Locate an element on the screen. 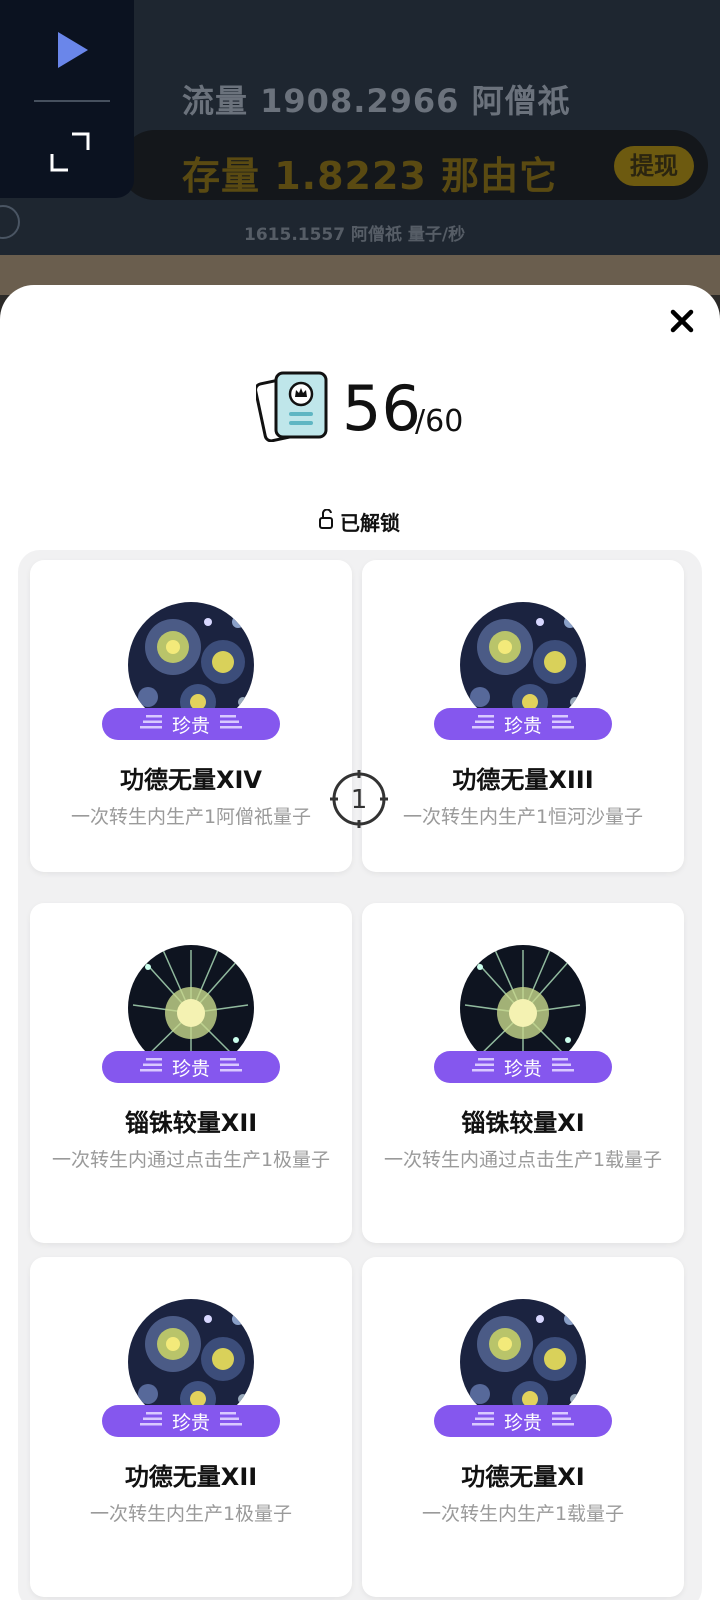  achievement-description: 一次转生内生产1极量子 is located at coordinates (191, 1514).